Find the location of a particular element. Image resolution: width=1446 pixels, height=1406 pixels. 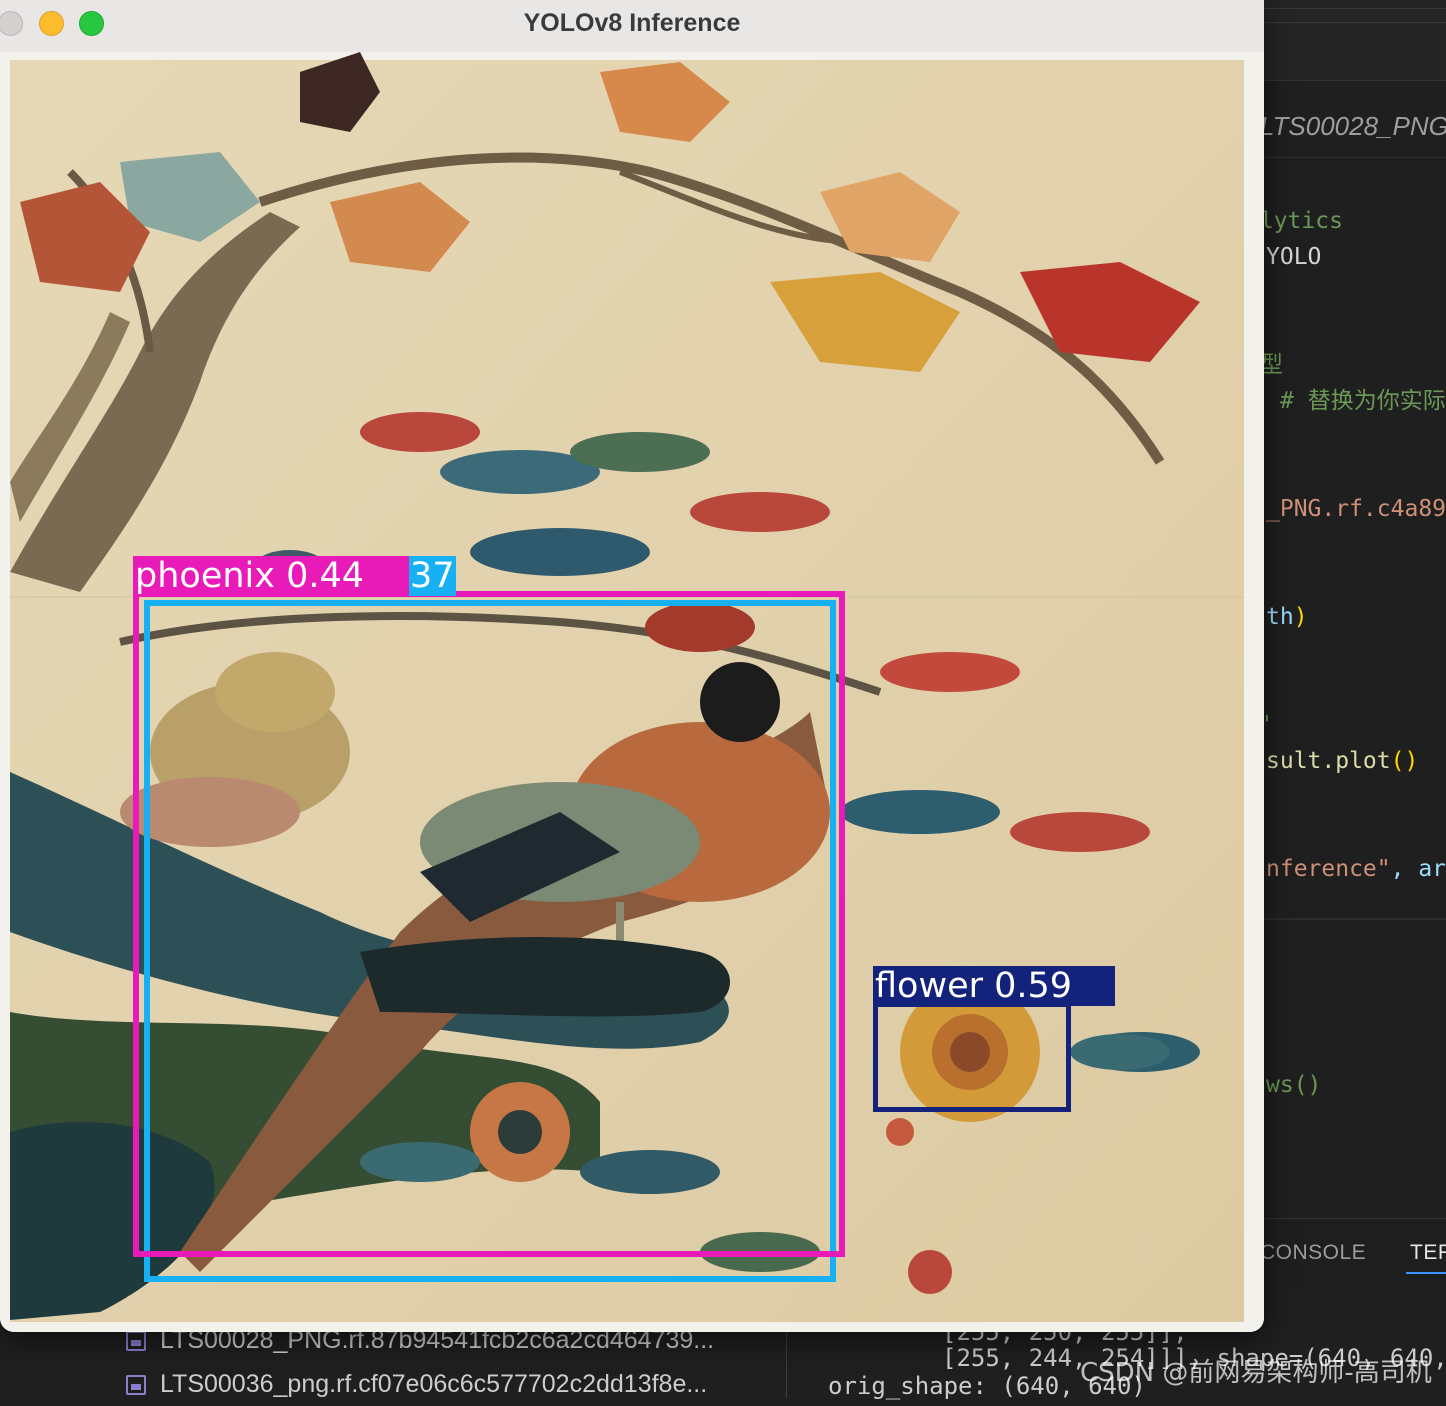

code-line: ws() is located at coordinates (1346, 1085).